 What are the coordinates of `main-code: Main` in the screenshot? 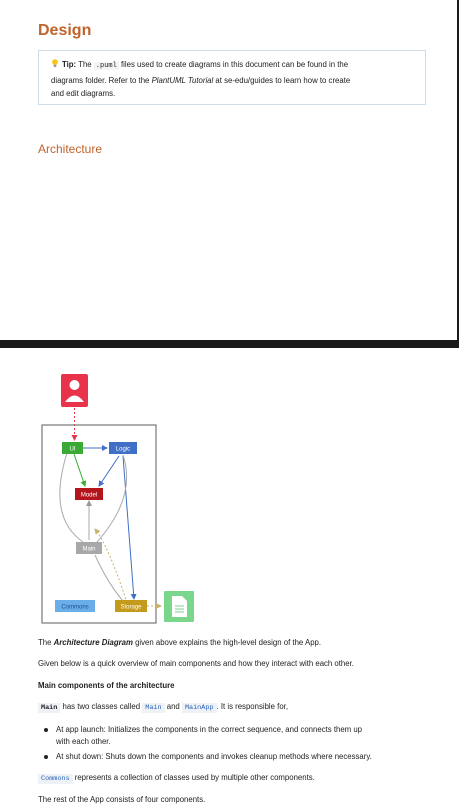 It's located at (49, 708).